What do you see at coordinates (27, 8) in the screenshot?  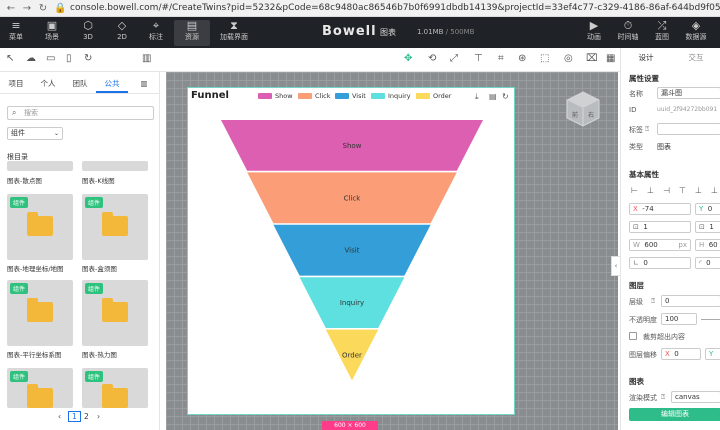 I see `forward-icon: →` at bounding box center [27, 8].